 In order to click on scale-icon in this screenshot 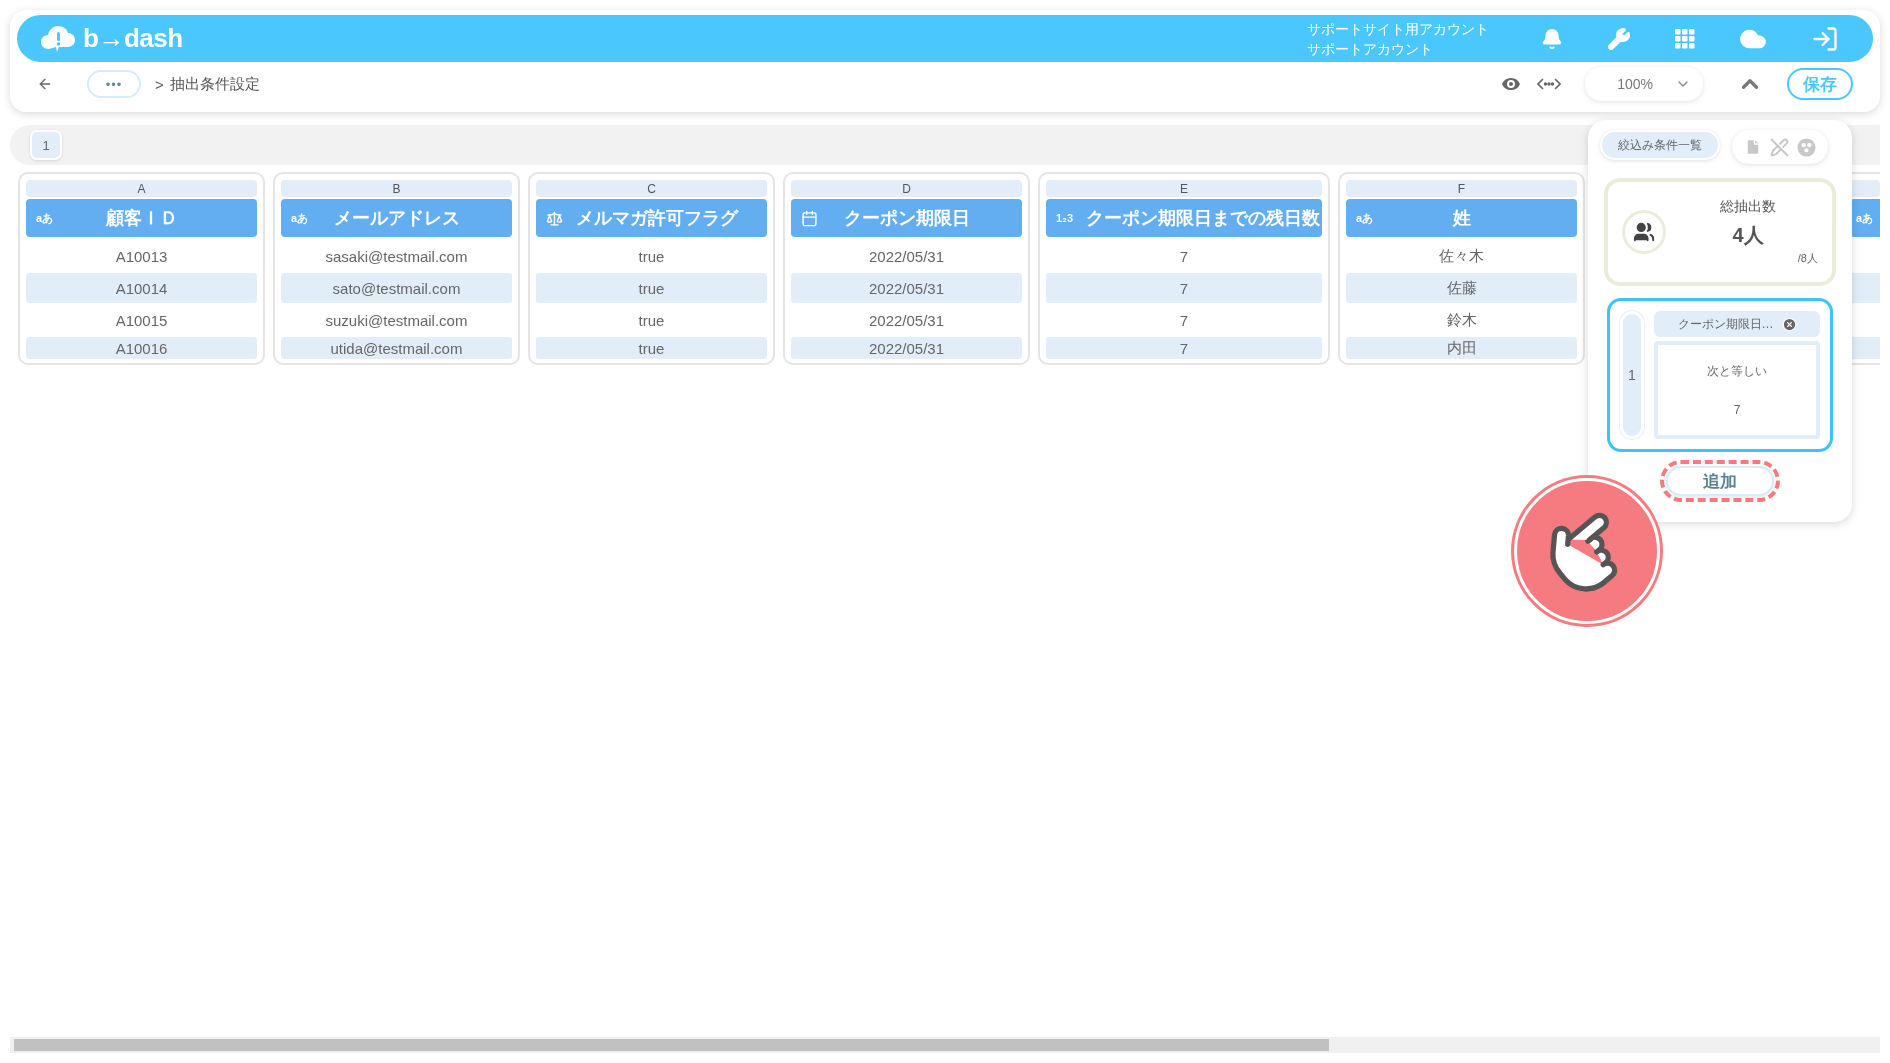, I will do `click(554, 218)`.